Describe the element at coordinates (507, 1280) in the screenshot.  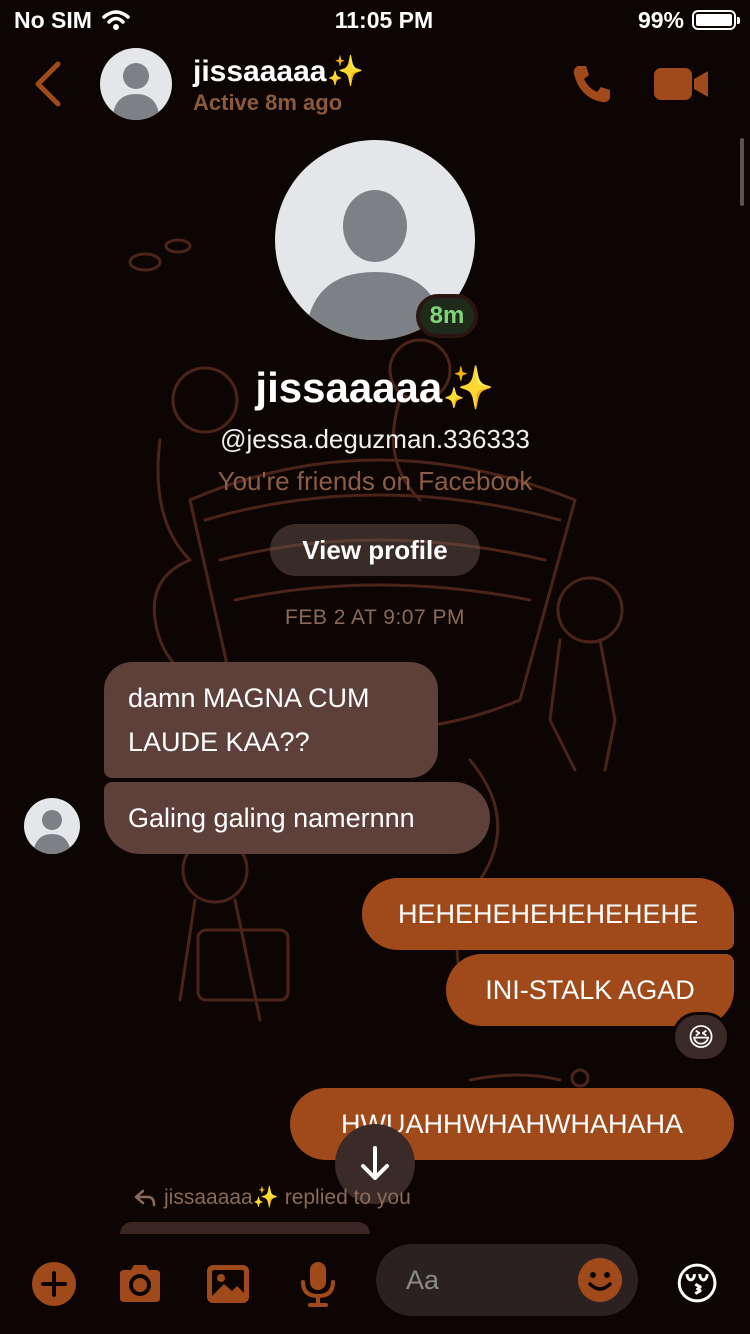
I see `message-input: Aa` at that location.